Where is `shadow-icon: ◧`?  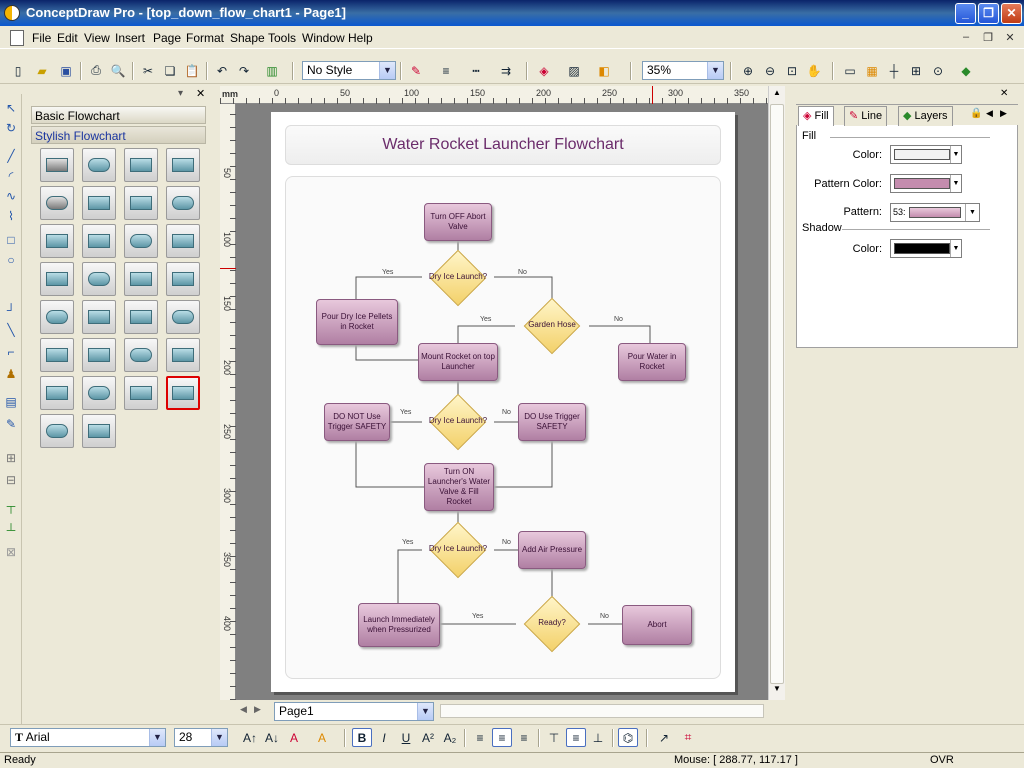
shadow-icon: ◧ is located at coordinates (604, 70).